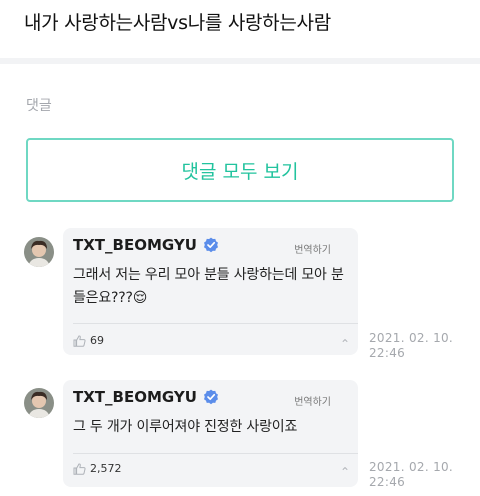 Image resolution: width=480 pixels, height=496 pixels. I want to click on like-button: 2,572, so click(97, 468).